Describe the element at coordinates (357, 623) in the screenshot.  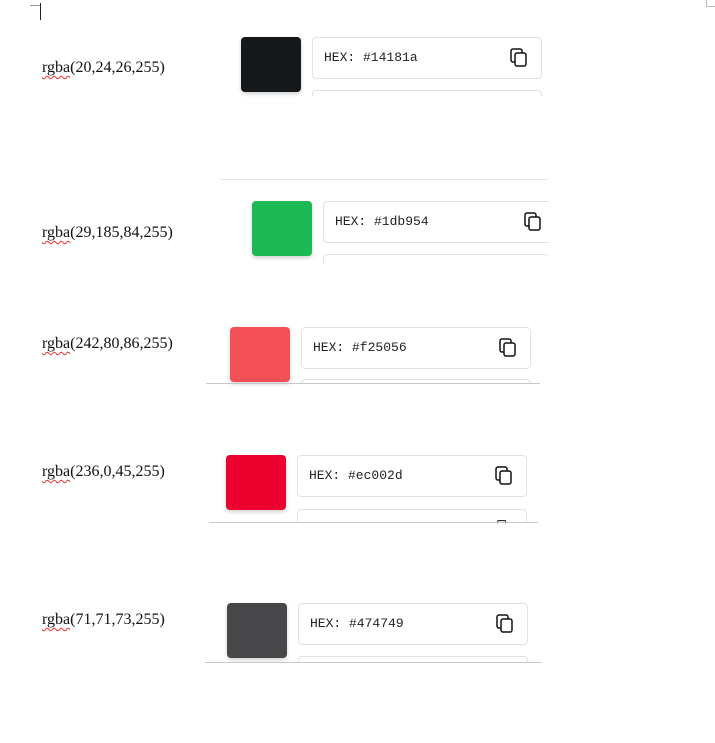
I see `hex-value: HEX: #474749` at that location.